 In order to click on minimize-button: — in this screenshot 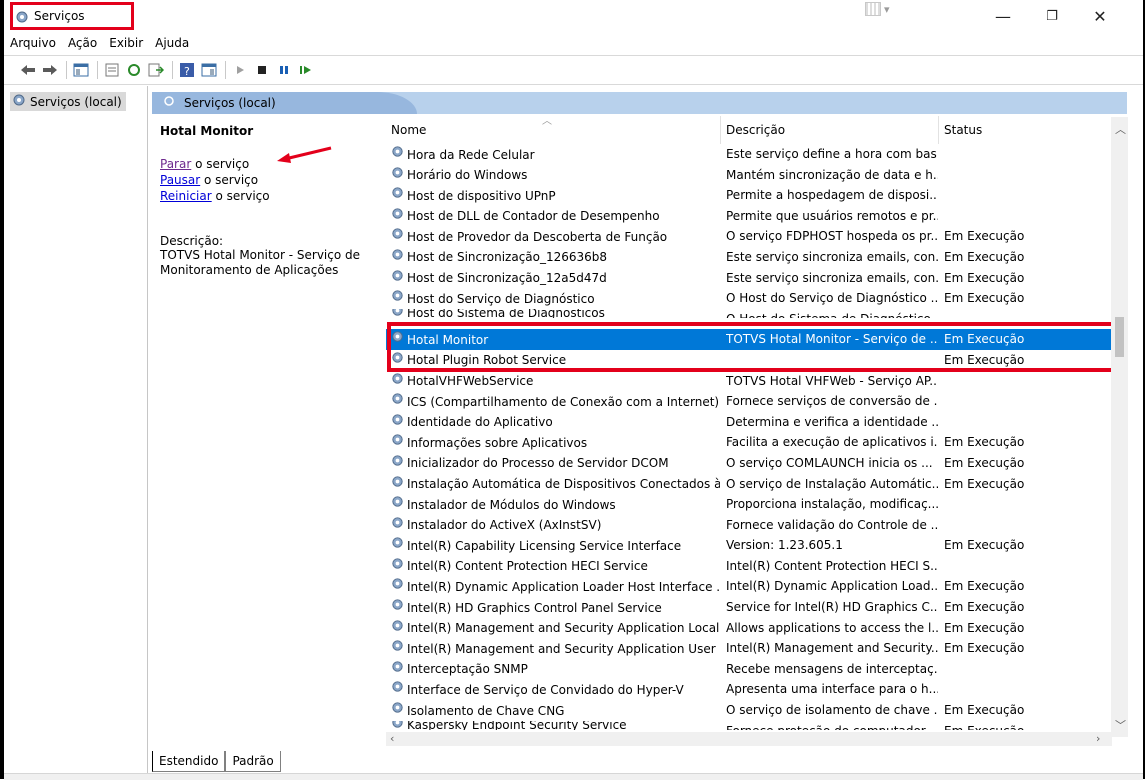, I will do `click(1003, 17)`.